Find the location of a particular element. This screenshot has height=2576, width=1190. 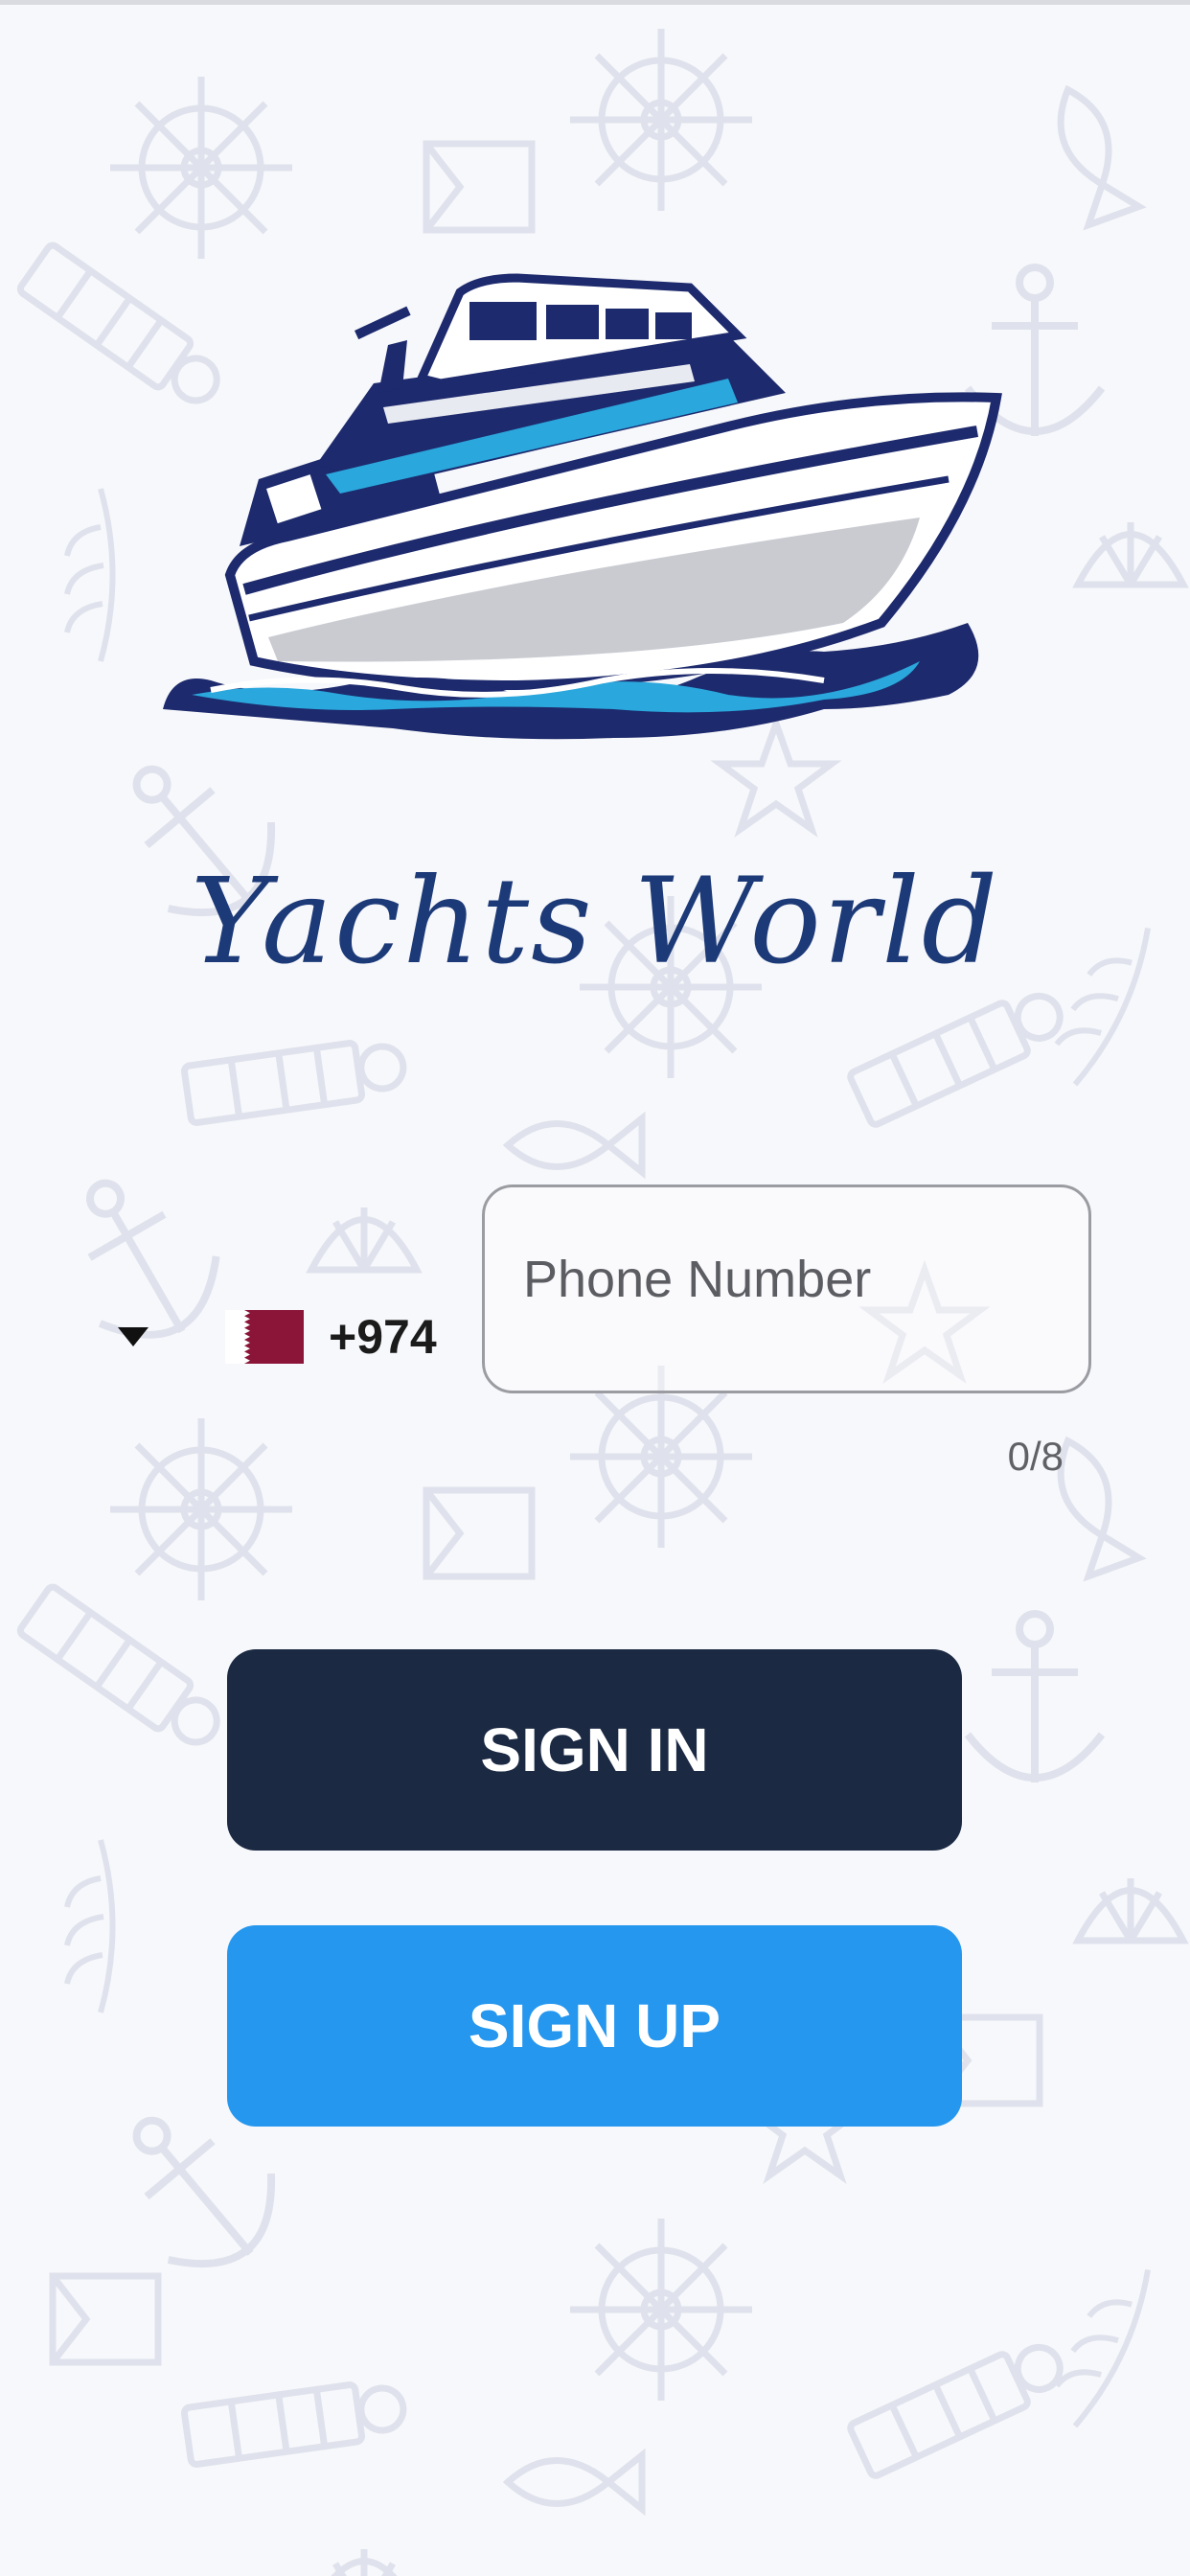

dial-code: +974 is located at coordinates (383, 1337).